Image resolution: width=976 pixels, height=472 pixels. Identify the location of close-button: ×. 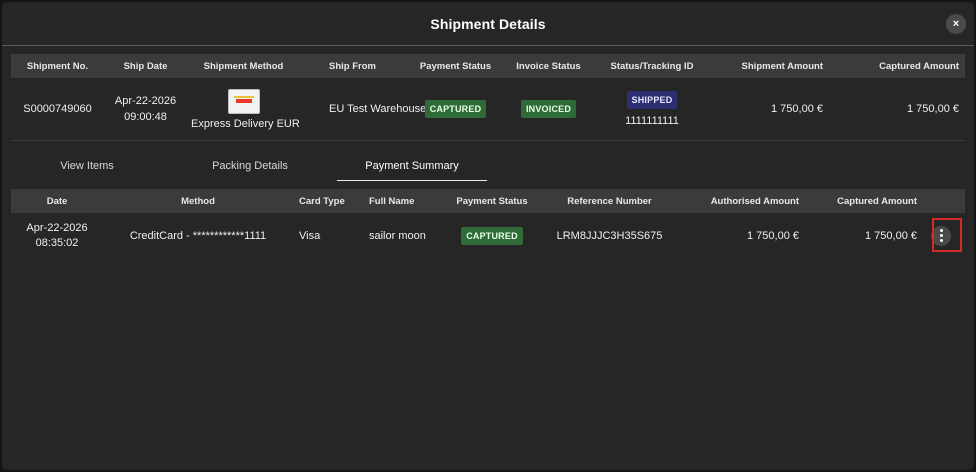
(956, 24).